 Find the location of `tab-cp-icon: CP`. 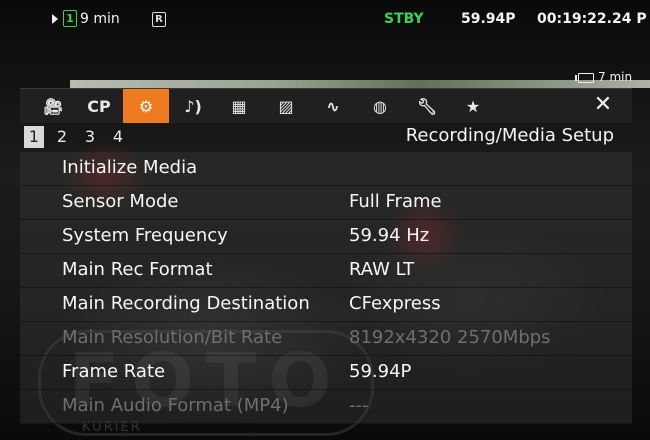

tab-cp-icon: CP is located at coordinates (99, 106).